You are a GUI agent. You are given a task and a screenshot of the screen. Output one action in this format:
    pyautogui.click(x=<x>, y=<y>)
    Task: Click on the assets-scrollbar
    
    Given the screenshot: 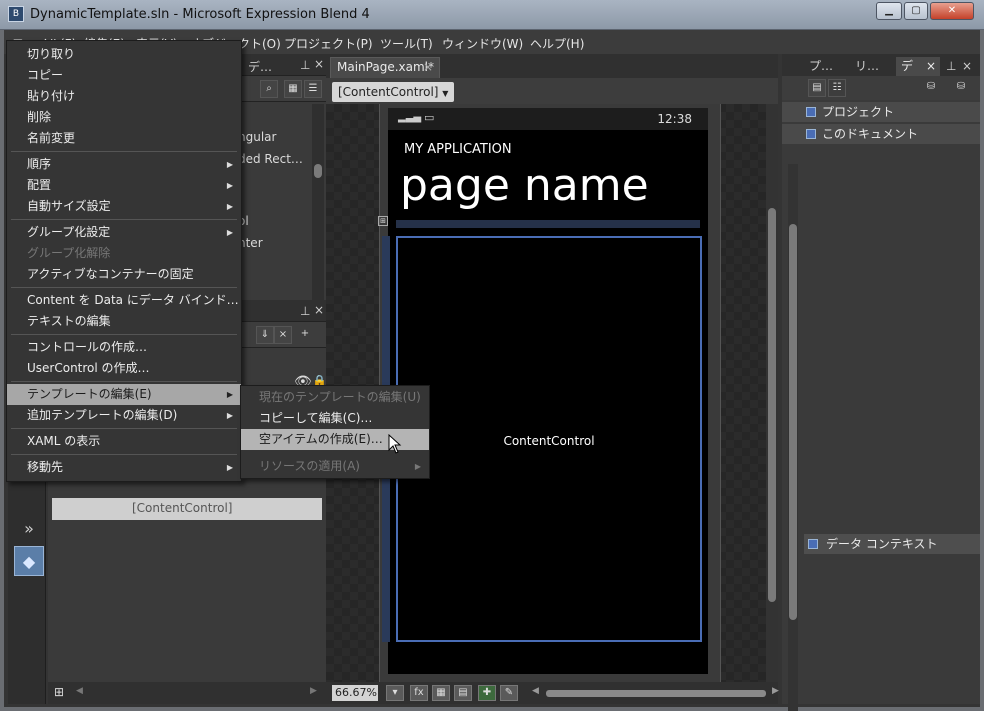 What is the action you would take?
    pyautogui.click(x=318, y=202)
    